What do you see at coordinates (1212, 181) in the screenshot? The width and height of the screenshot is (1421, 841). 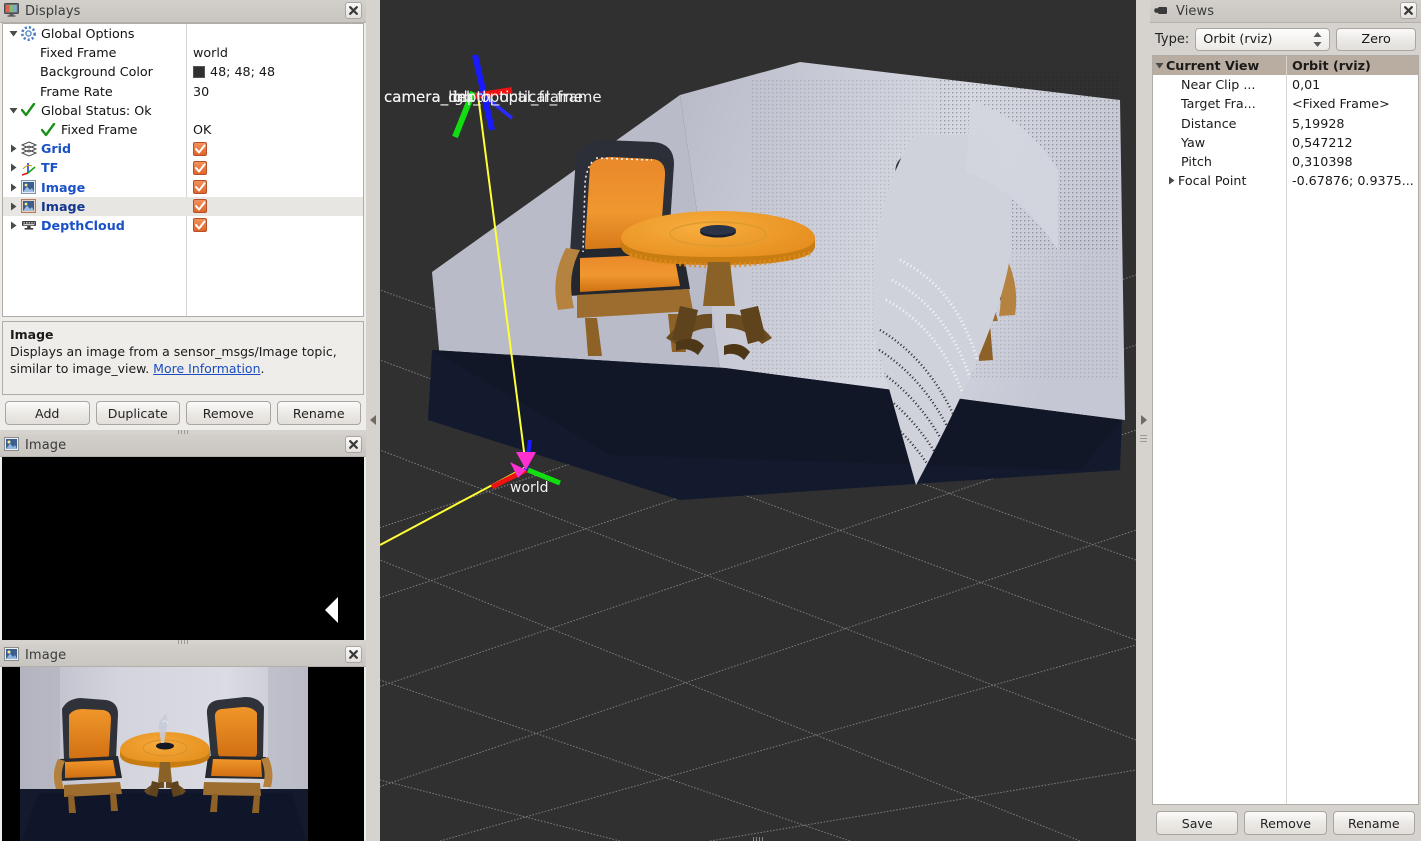 I see `views-row-label: Focal Point` at bounding box center [1212, 181].